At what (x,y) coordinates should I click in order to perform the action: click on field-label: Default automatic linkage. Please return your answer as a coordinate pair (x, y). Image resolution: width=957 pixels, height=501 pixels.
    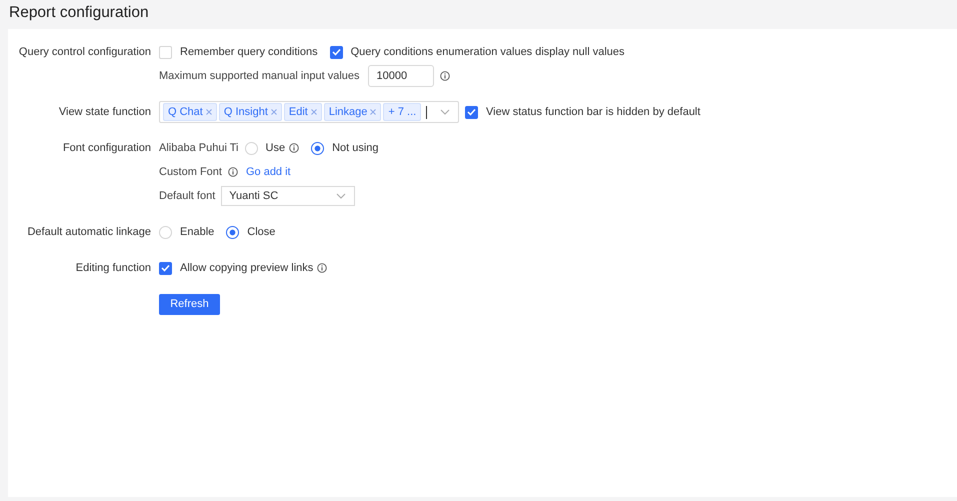
    Looking at the image, I should click on (89, 232).